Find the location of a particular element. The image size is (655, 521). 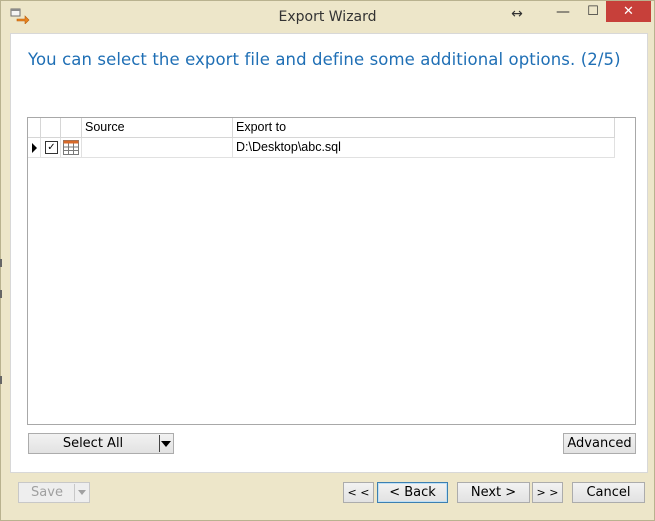

close-icon: ✕ is located at coordinates (628, 11).